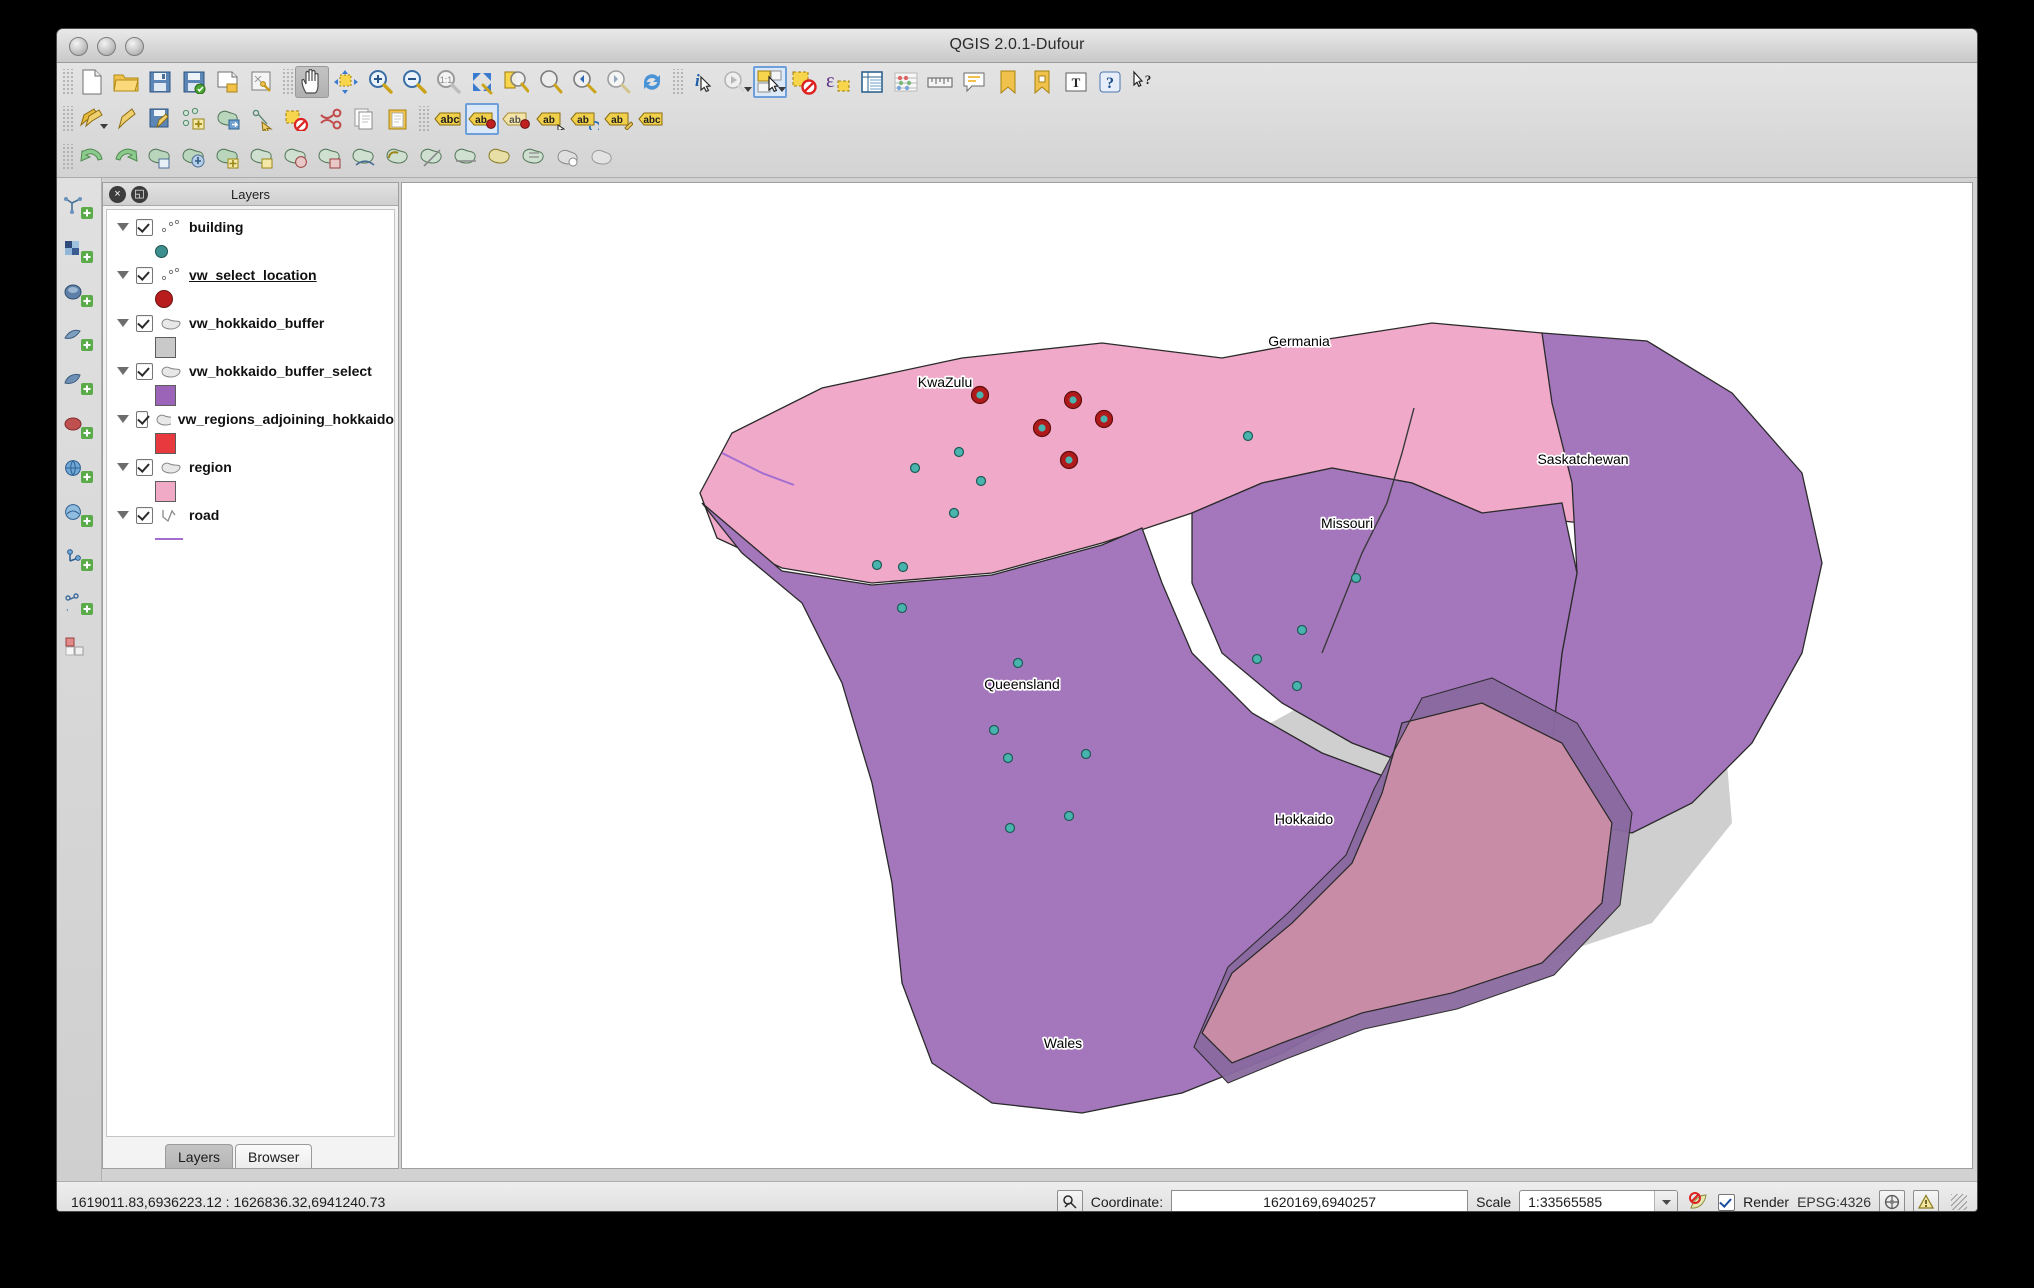 The width and height of the screenshot is (2034, 1288). What do you see at coordinates (736, 82) in the screenshot?
I see `run-feature-action-icon` at bounding box center [736, 82].